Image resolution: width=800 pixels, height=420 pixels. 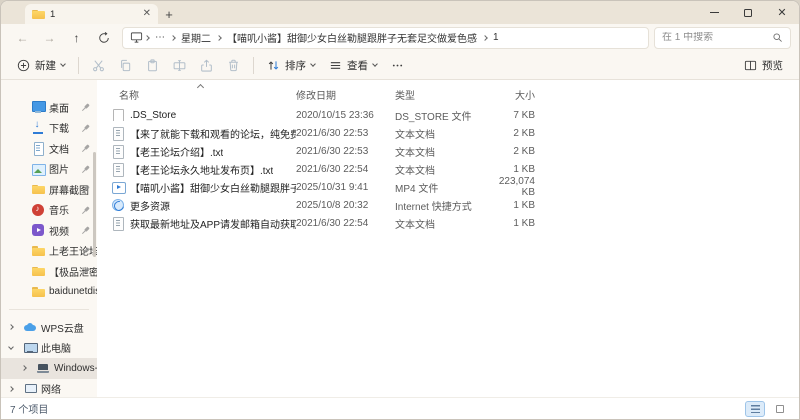 I want to click on view-icon, so click(x=335, y=65).